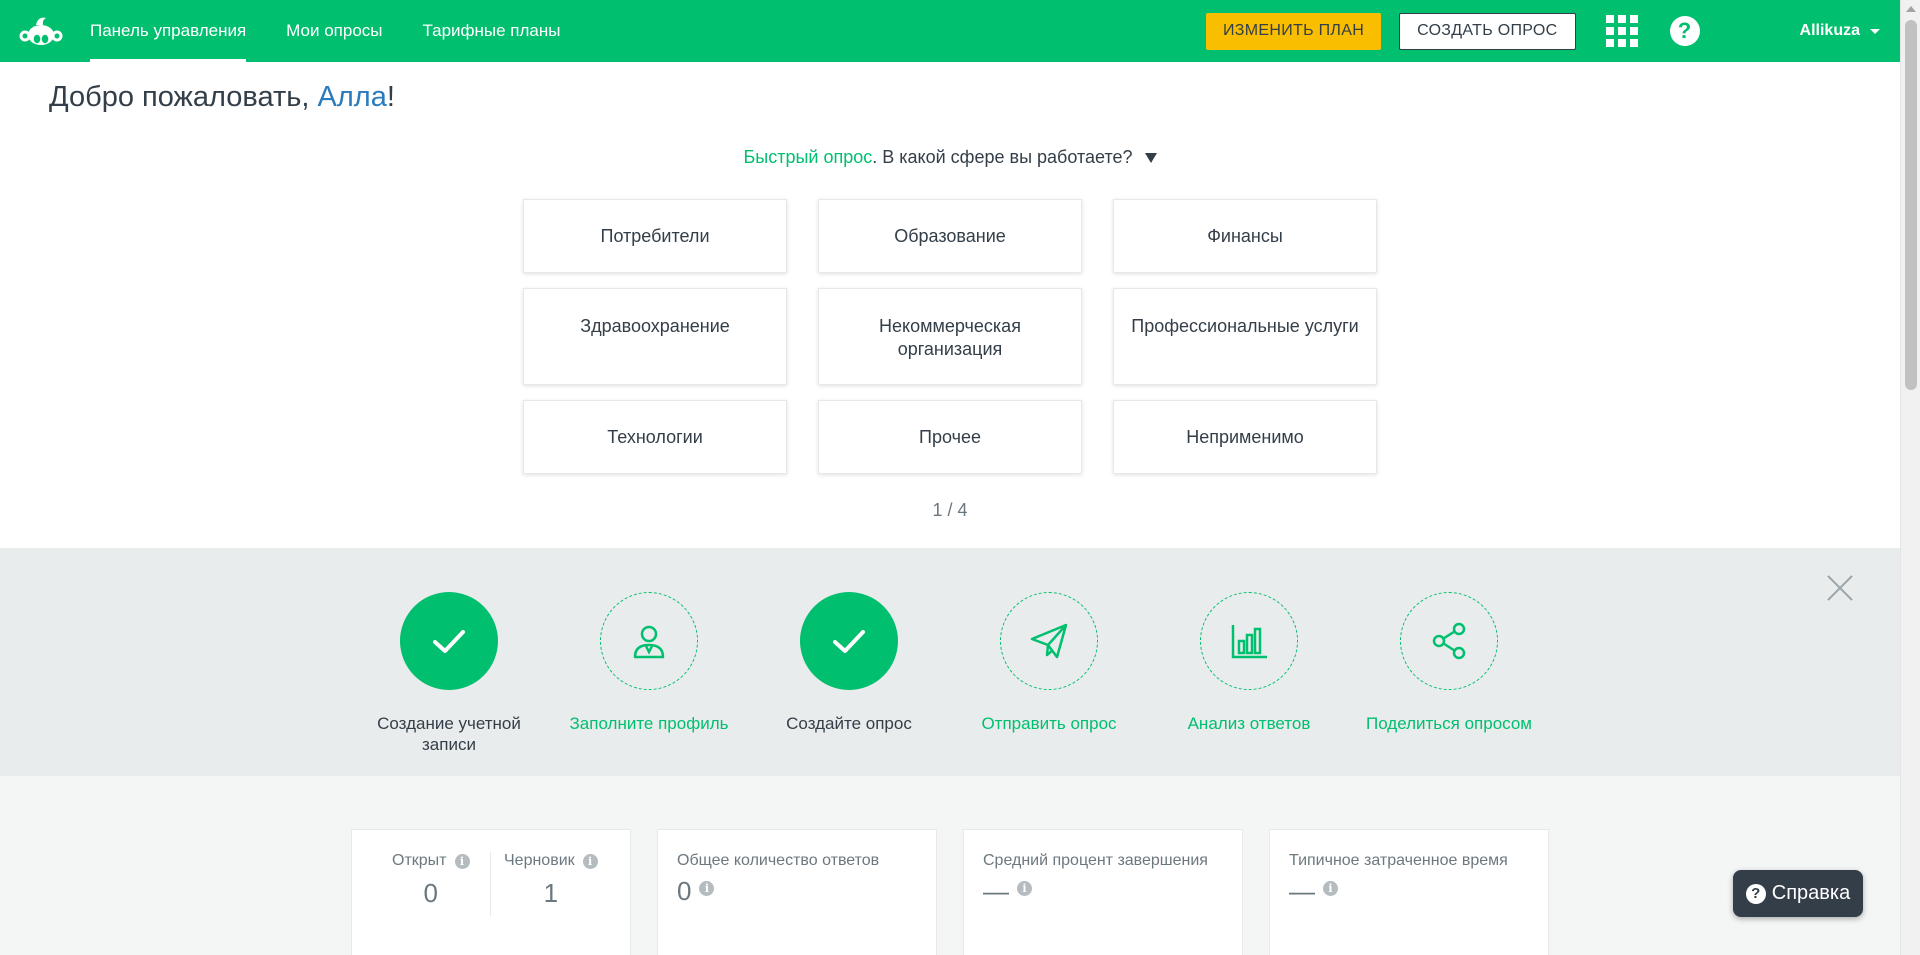 This screenshot has width=1920, height=955. I want to click on quick-survey-link: Быстрый опрос, so click(807, 157).